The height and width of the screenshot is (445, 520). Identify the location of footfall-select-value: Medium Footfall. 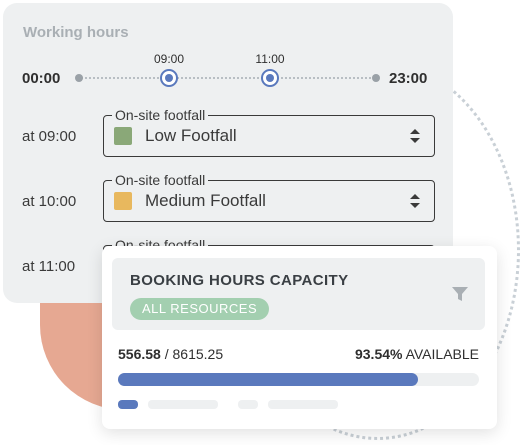
(205, 200).